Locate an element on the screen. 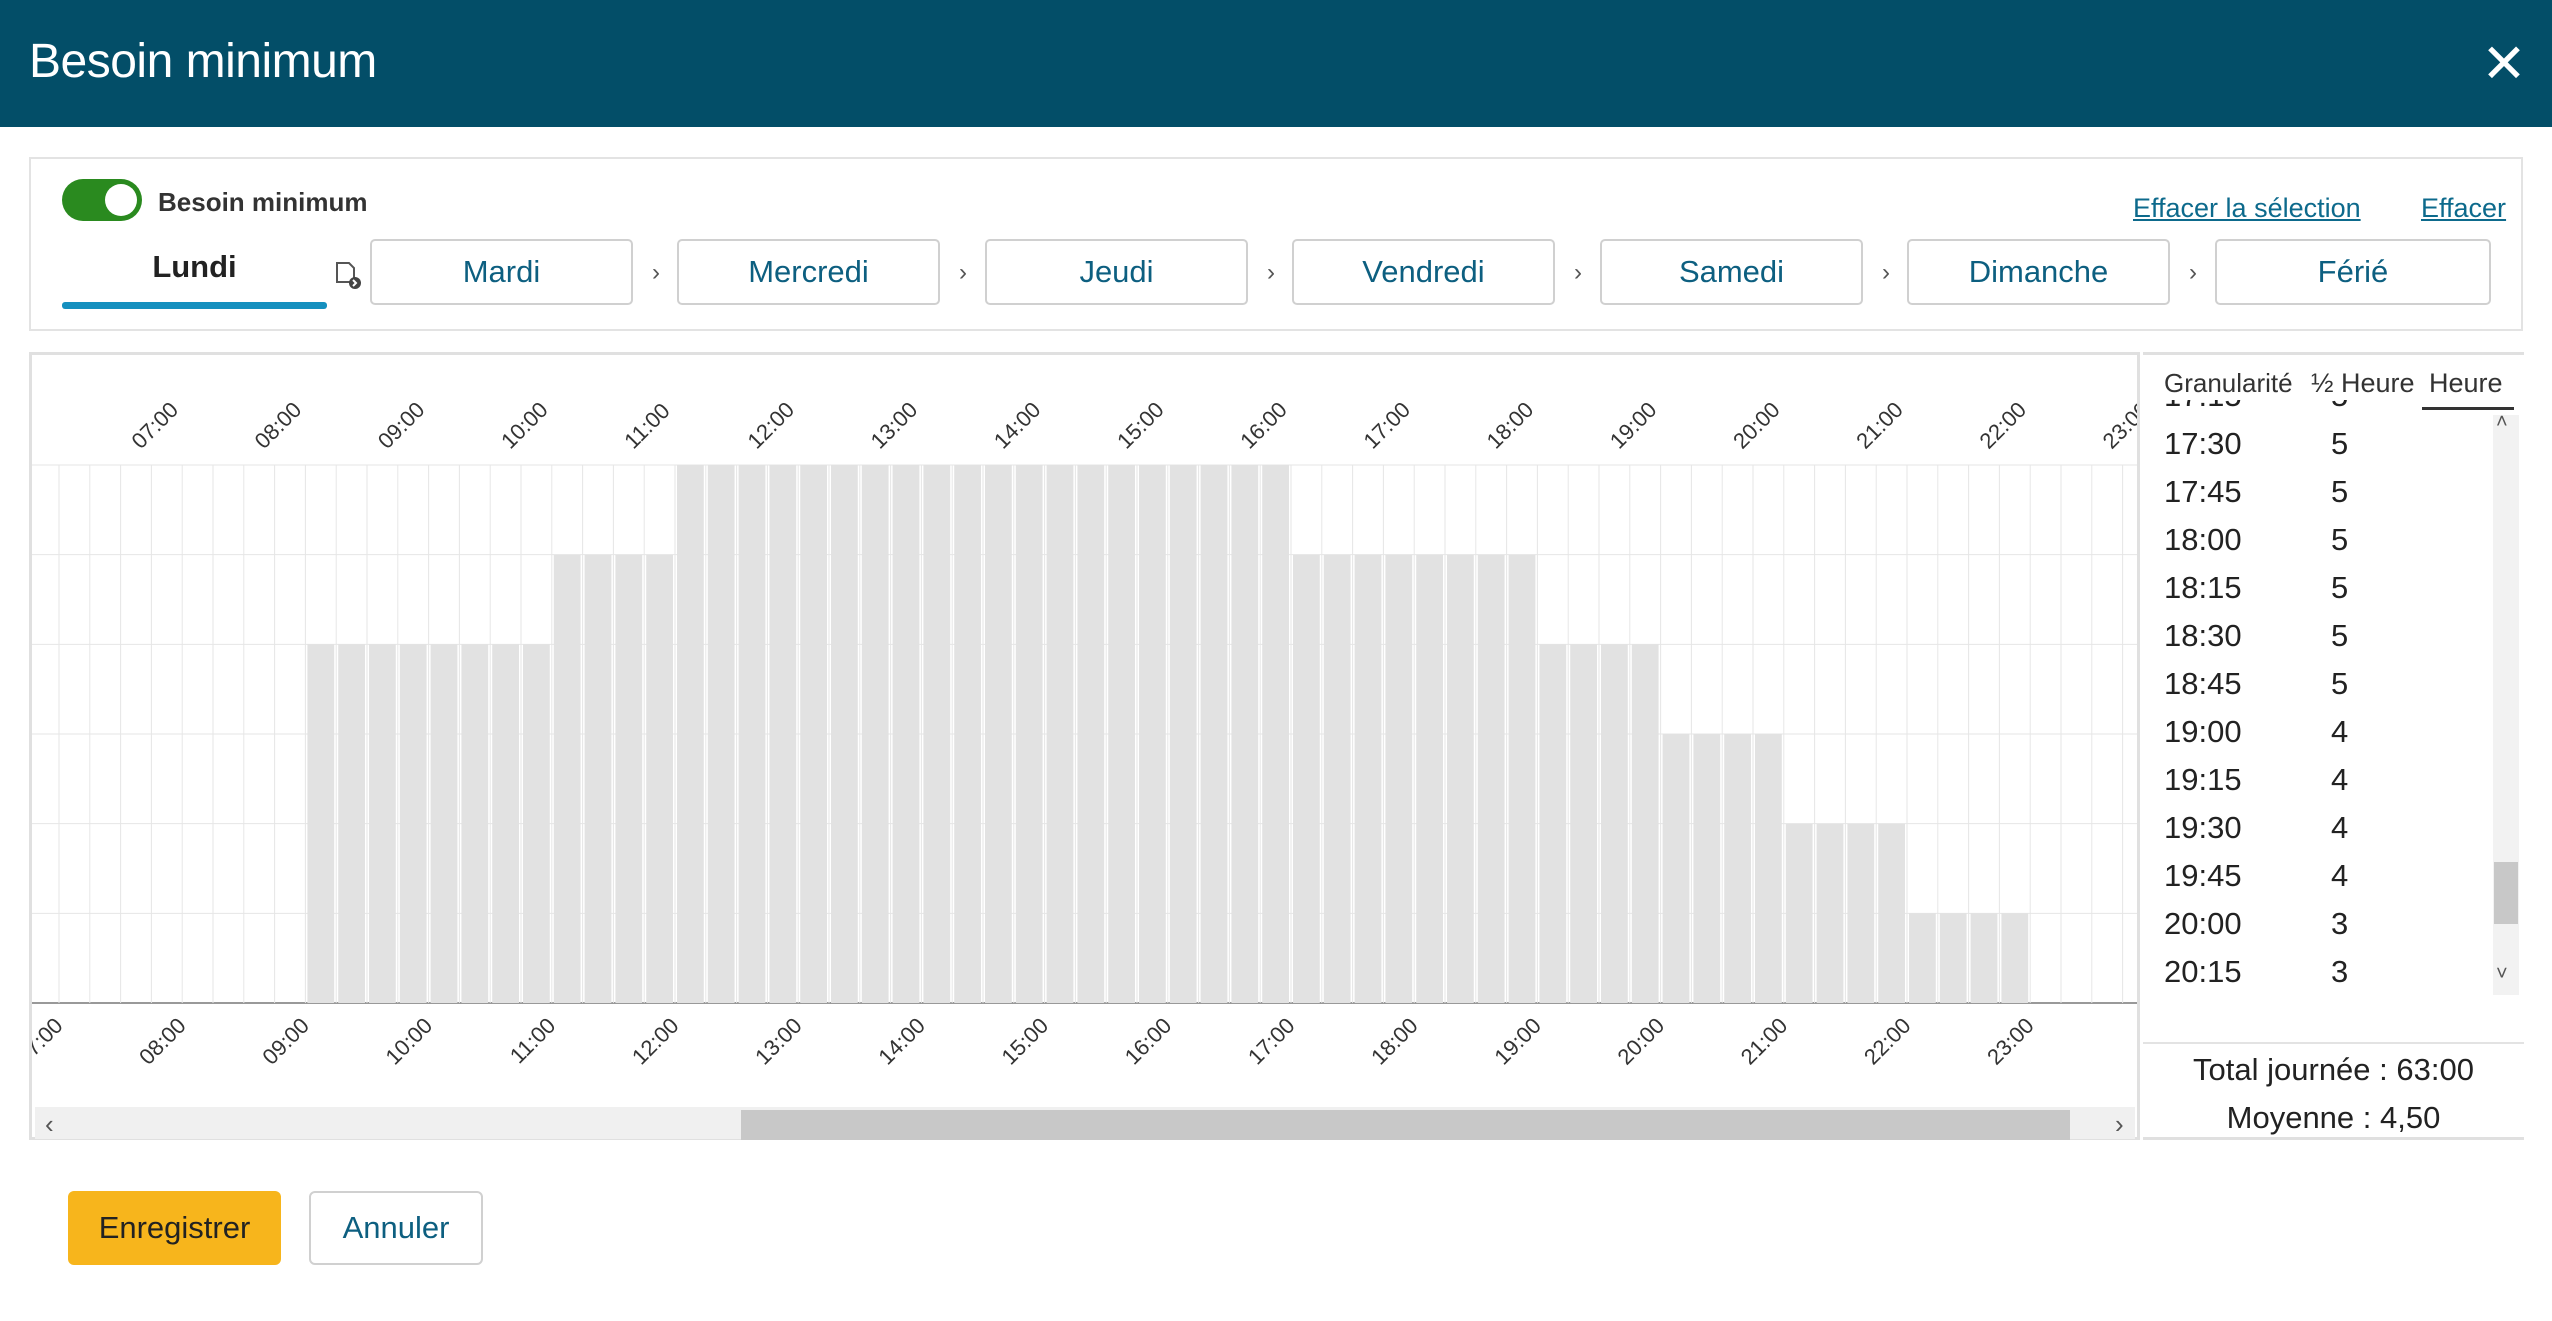  list-item: 18:15 5 is located at coordinates (2324, 594).